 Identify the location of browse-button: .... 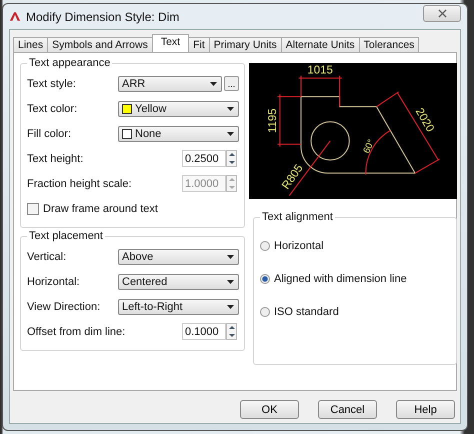
(231, 83).